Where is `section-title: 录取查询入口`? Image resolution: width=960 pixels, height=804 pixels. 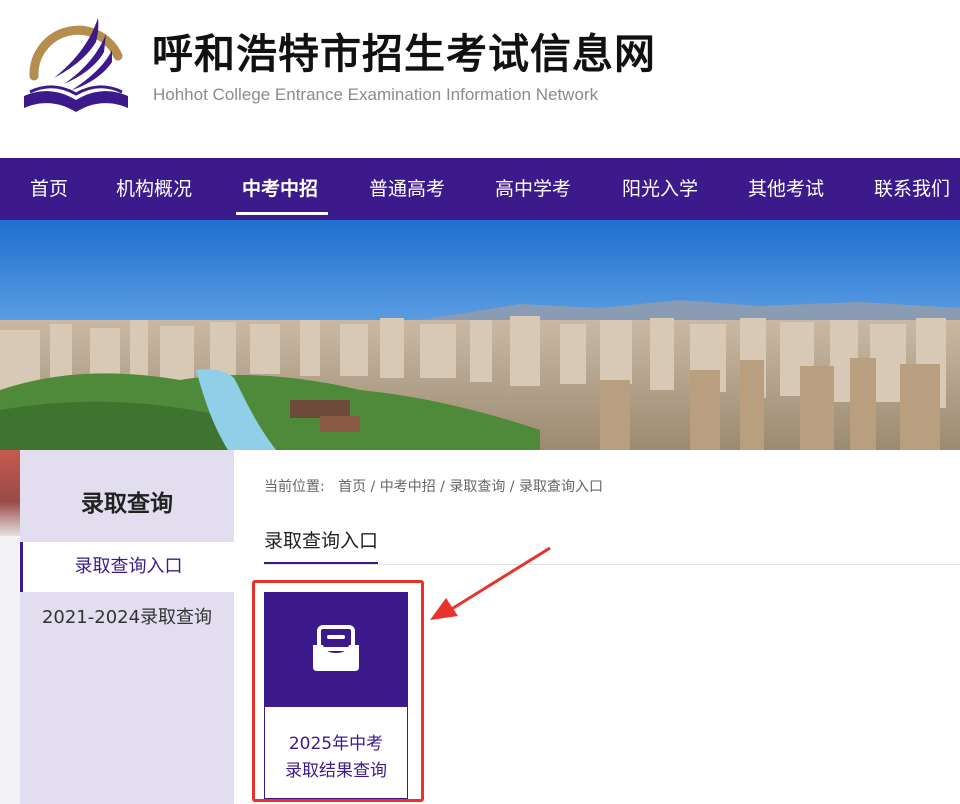 section-title: 录取查询入口 is located at coordinates (321, 545).